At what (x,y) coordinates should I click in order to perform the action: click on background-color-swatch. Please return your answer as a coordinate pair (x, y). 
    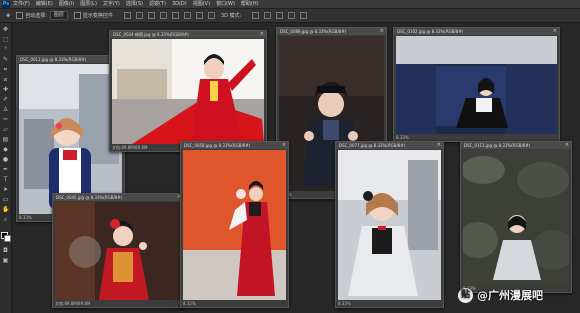
    Looking at the image, I should click on (7, 238).